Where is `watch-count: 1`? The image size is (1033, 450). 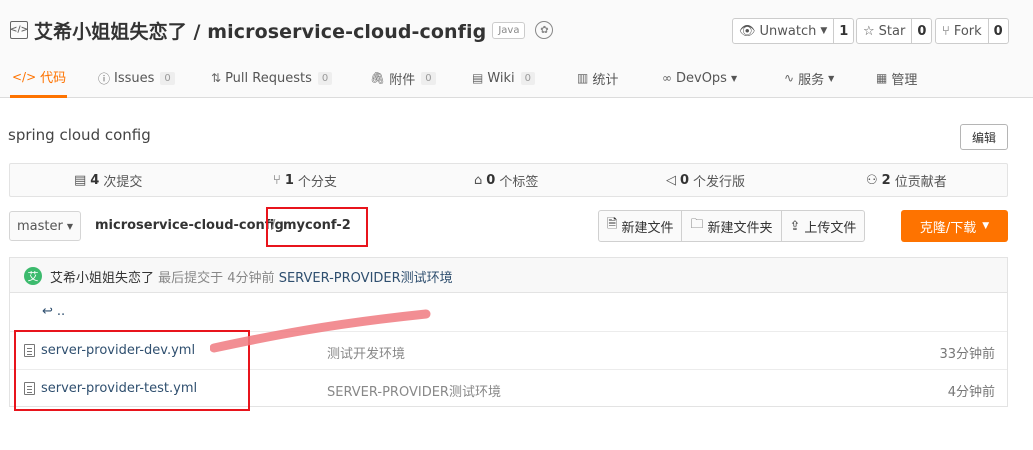
watch-count: 1 is located at coordinates (843, 31).